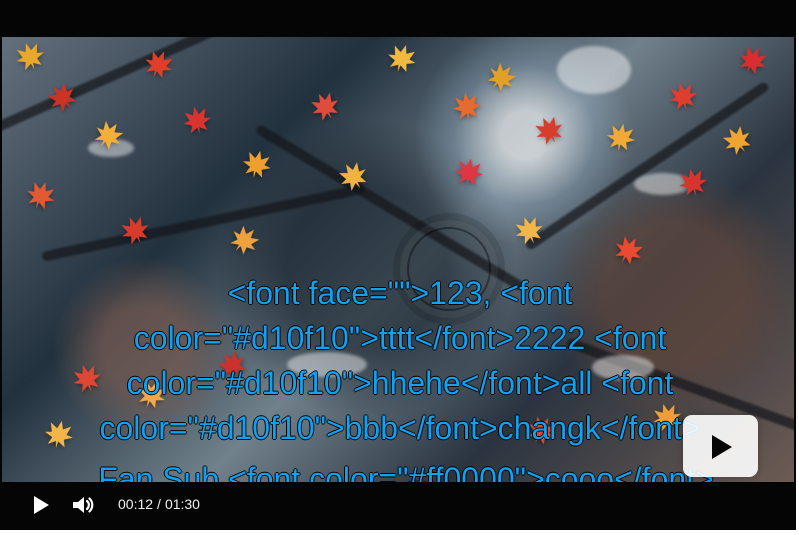 Image resolution: width=799 pixels, height=535 pixels. Describe the element at coordinates (136, 504) in the screenshot. I see `current-time: 00:12` at that location.